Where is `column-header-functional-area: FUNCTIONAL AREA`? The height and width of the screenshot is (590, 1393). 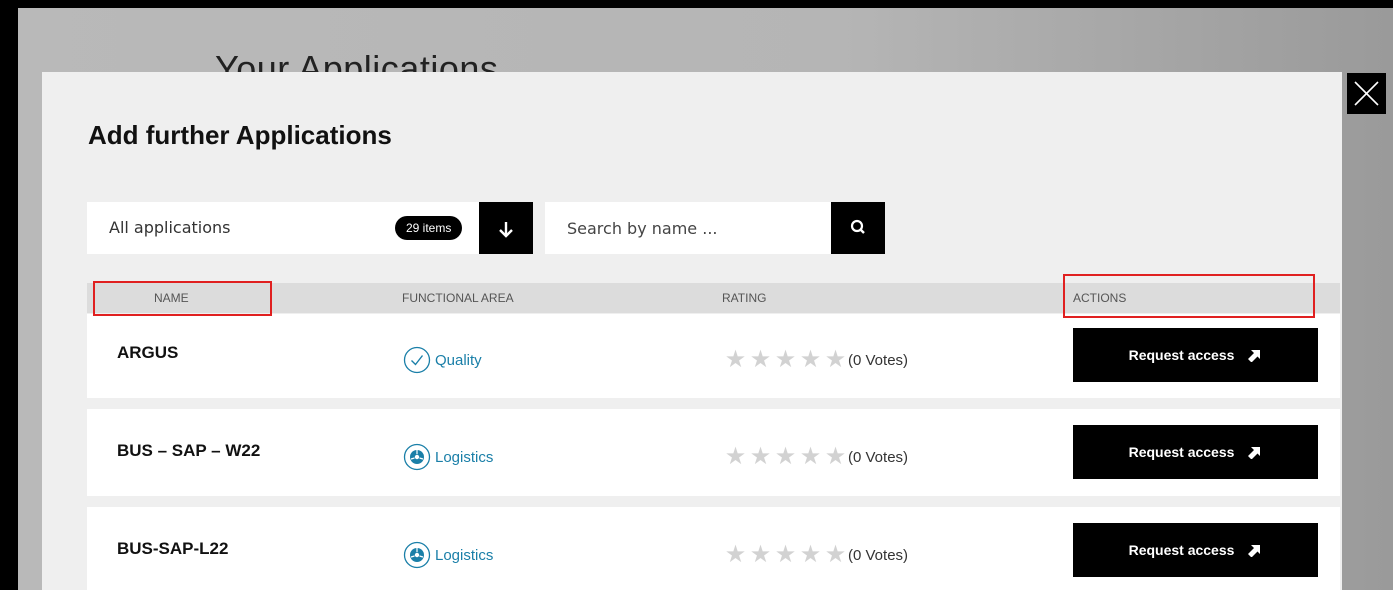
column-header-functional-area: FUNCTIONAL AREA is located at coordinates (458, 298).